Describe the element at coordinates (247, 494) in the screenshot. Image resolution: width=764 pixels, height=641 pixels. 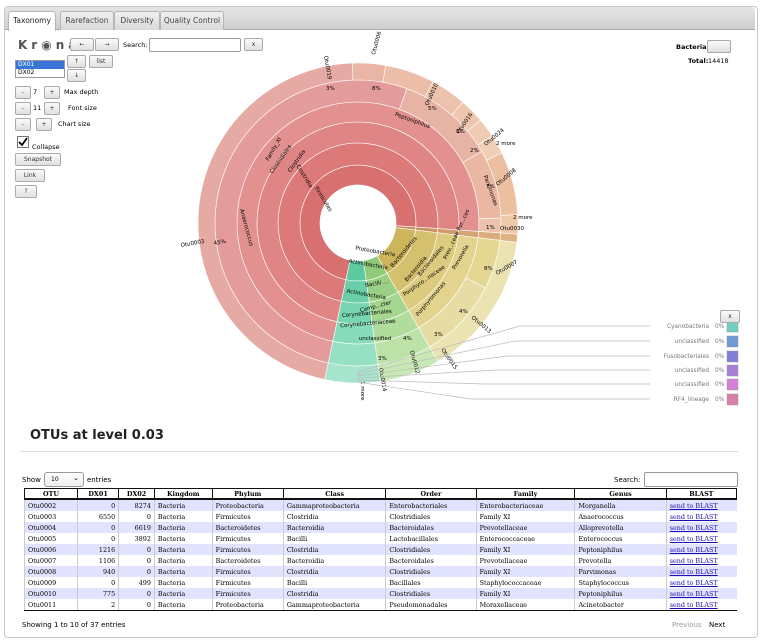
I see `column-header: Phylum` at that location.